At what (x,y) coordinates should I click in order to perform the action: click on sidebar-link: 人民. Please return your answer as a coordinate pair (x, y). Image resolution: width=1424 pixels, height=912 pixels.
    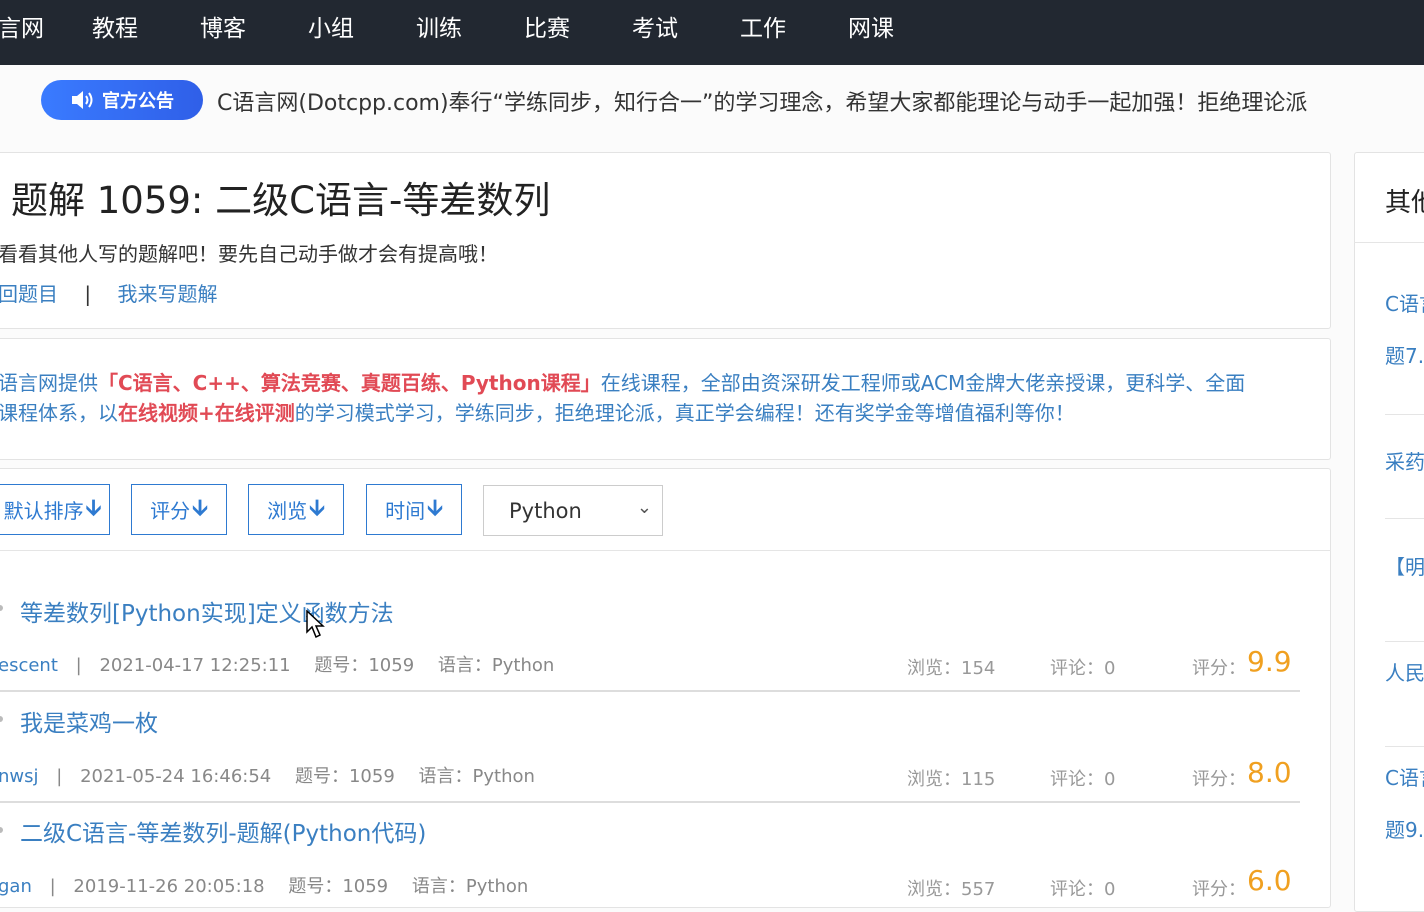
    Looking at the image, I should click on (1404, 671).